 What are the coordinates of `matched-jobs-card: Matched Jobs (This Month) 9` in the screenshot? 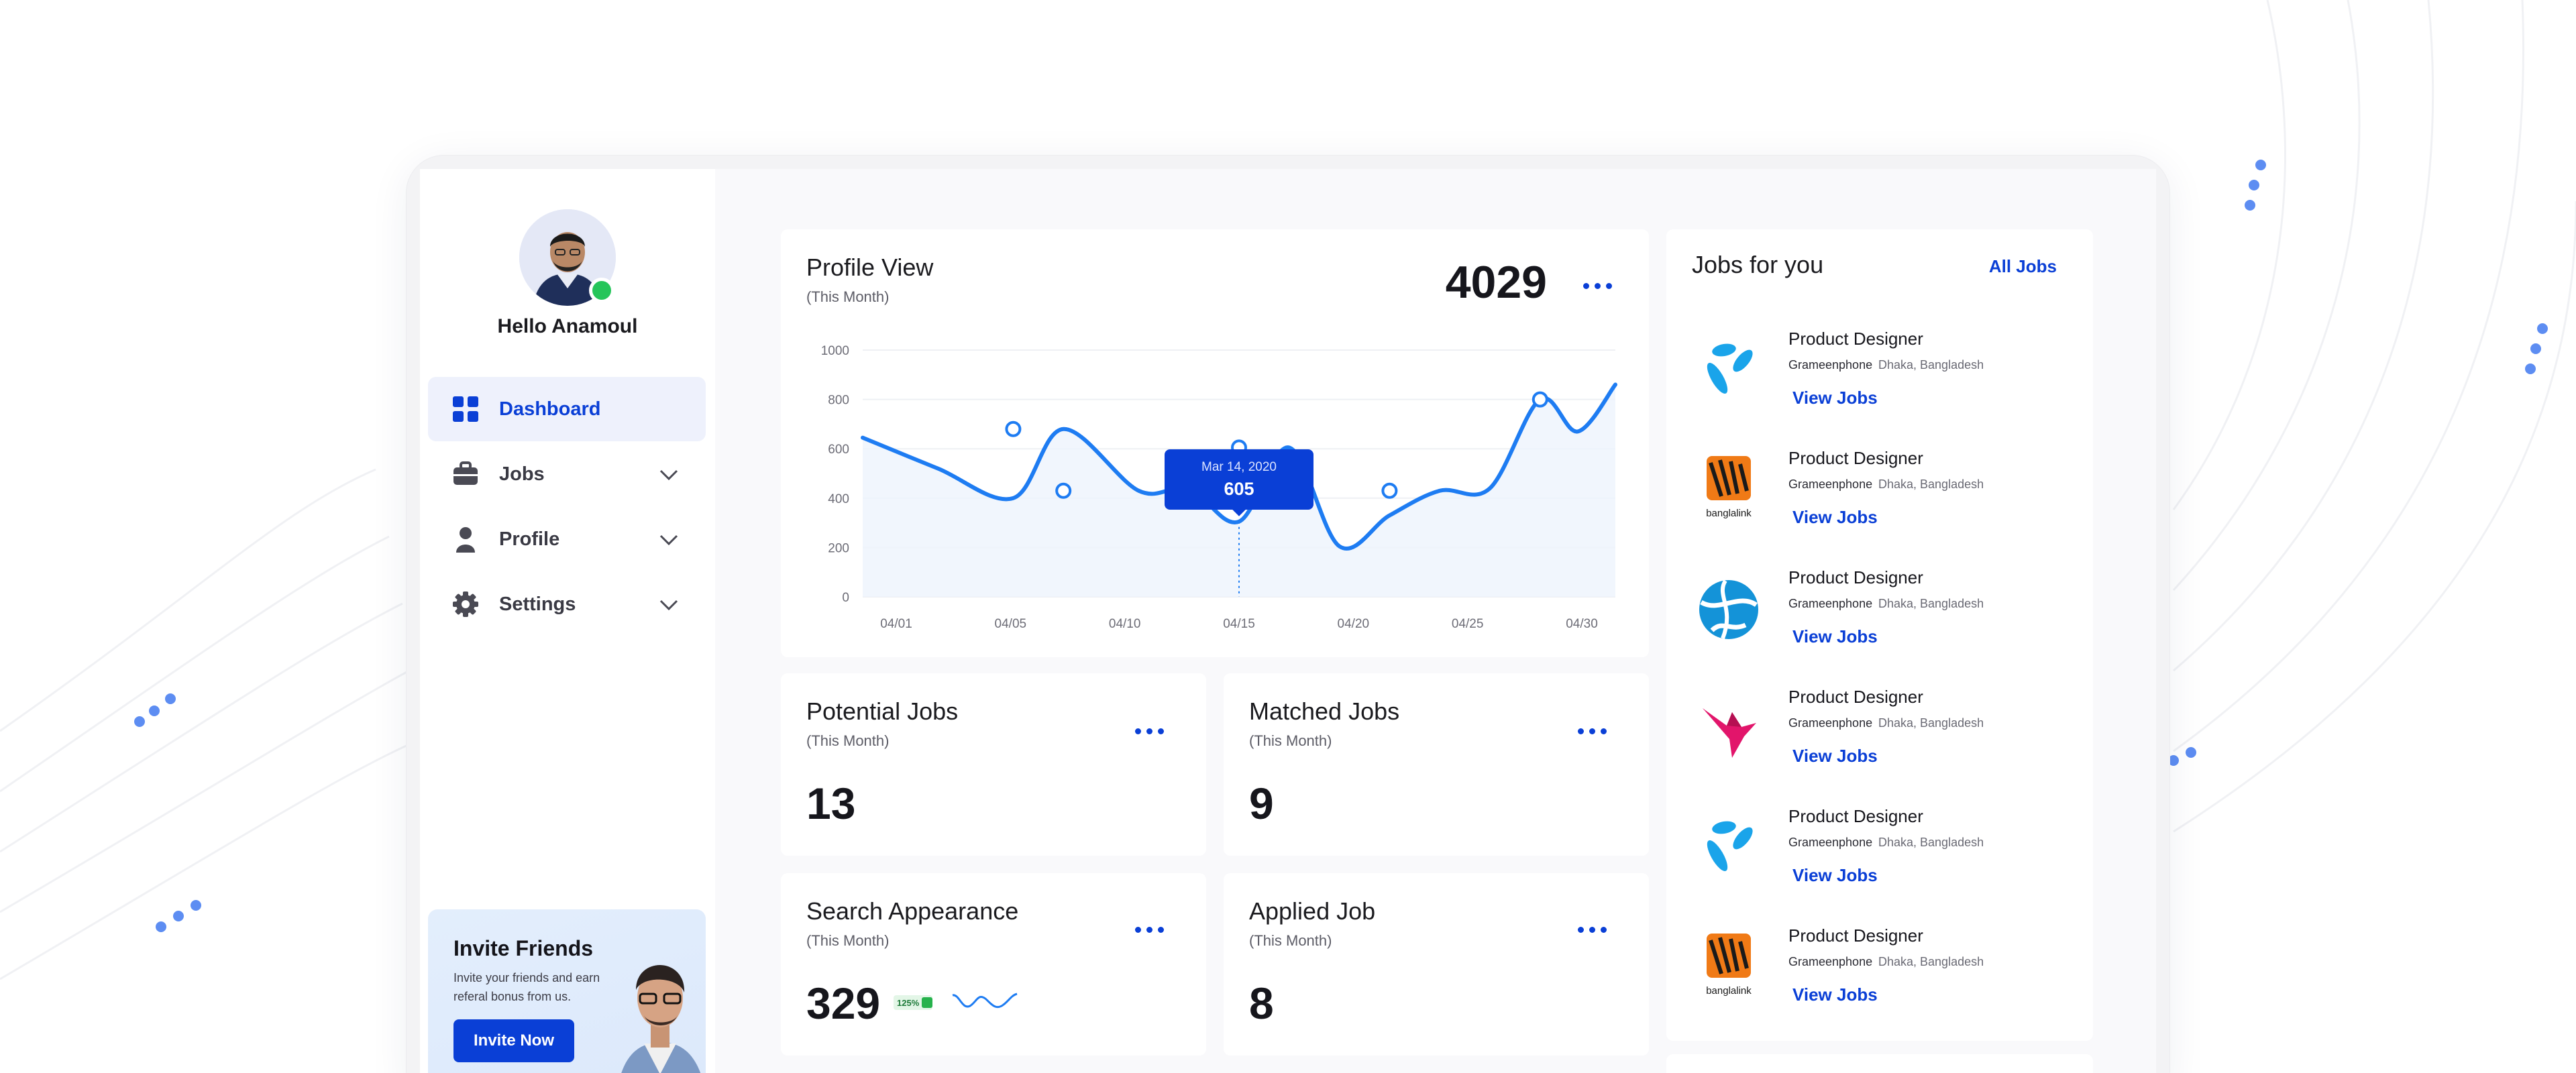 It's located at (1436, 764).